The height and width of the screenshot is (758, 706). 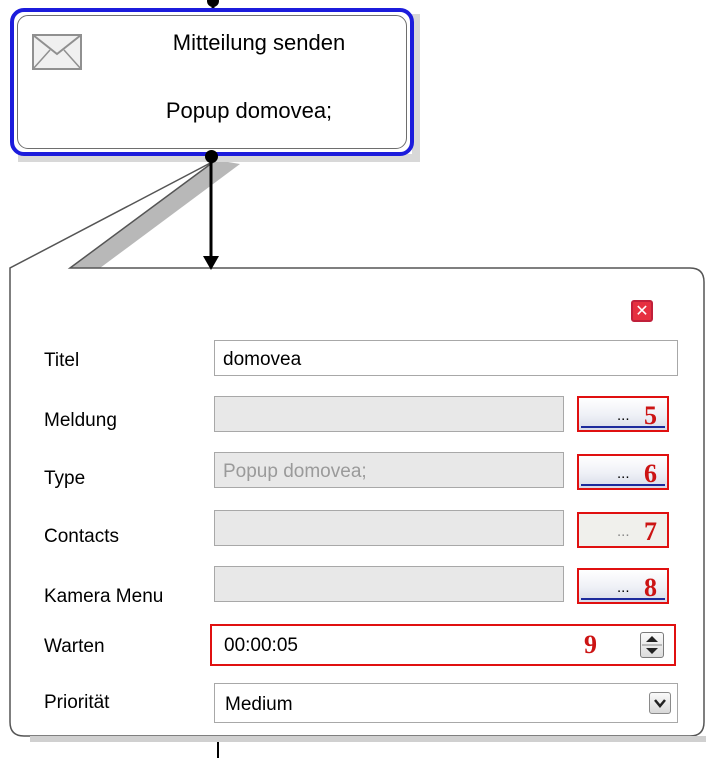 What do you see at coordinates (389, 584) in the screenshot?
I see `kamera-menu-input` at bounding box center [389, 584].